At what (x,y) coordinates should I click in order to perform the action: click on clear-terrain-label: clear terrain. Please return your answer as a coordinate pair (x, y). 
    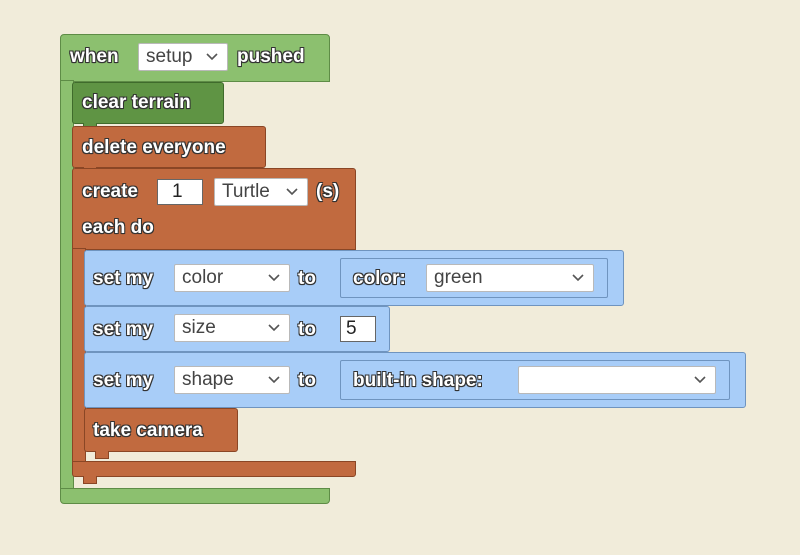
    Looking at the image, I should click on (136, 102).